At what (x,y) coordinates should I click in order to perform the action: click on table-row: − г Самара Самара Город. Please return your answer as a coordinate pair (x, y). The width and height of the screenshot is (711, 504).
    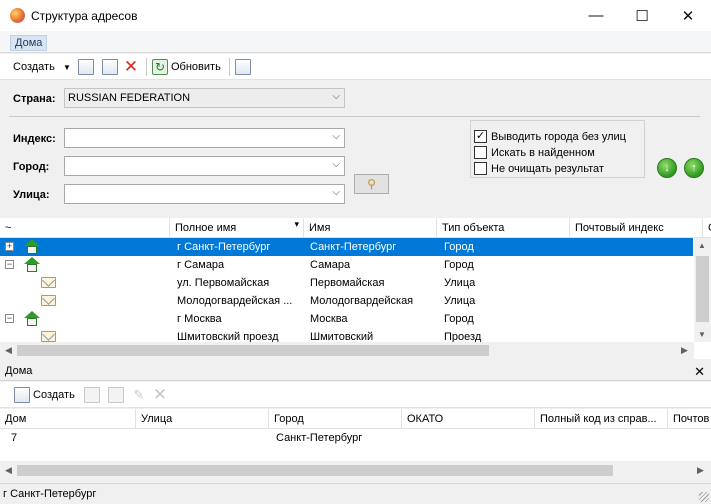
    Looking at the image, I should click on (346, 265).